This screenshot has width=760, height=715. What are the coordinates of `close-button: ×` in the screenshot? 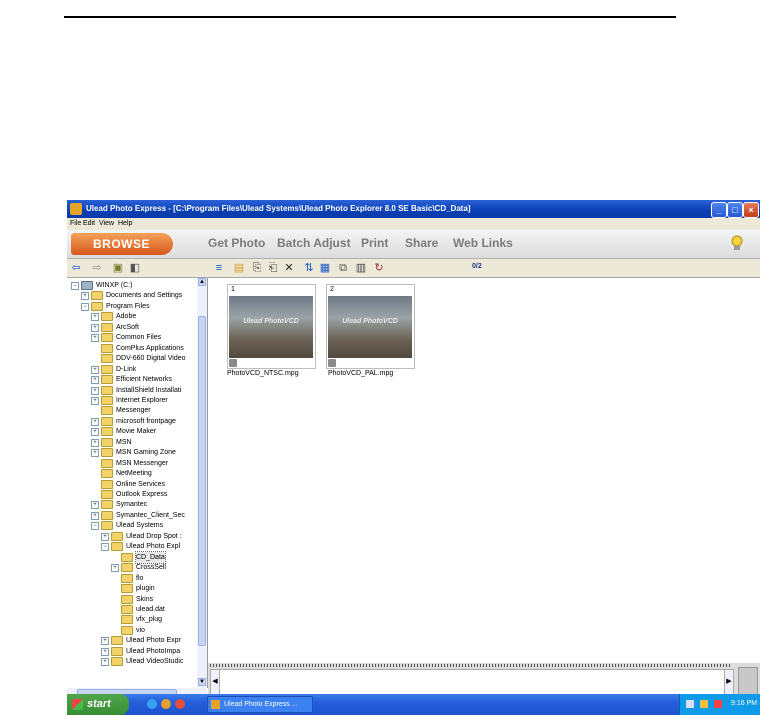 It's located at (751, 210).